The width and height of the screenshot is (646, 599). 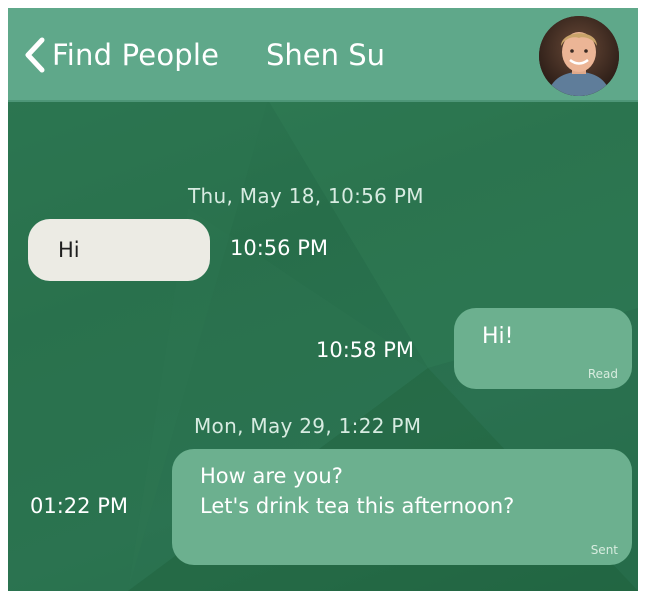 What do you see at coordinates (119, 250) in the screenshot?
I see `message-bubble-incoming: Hi` at bounding box center [119, 250].